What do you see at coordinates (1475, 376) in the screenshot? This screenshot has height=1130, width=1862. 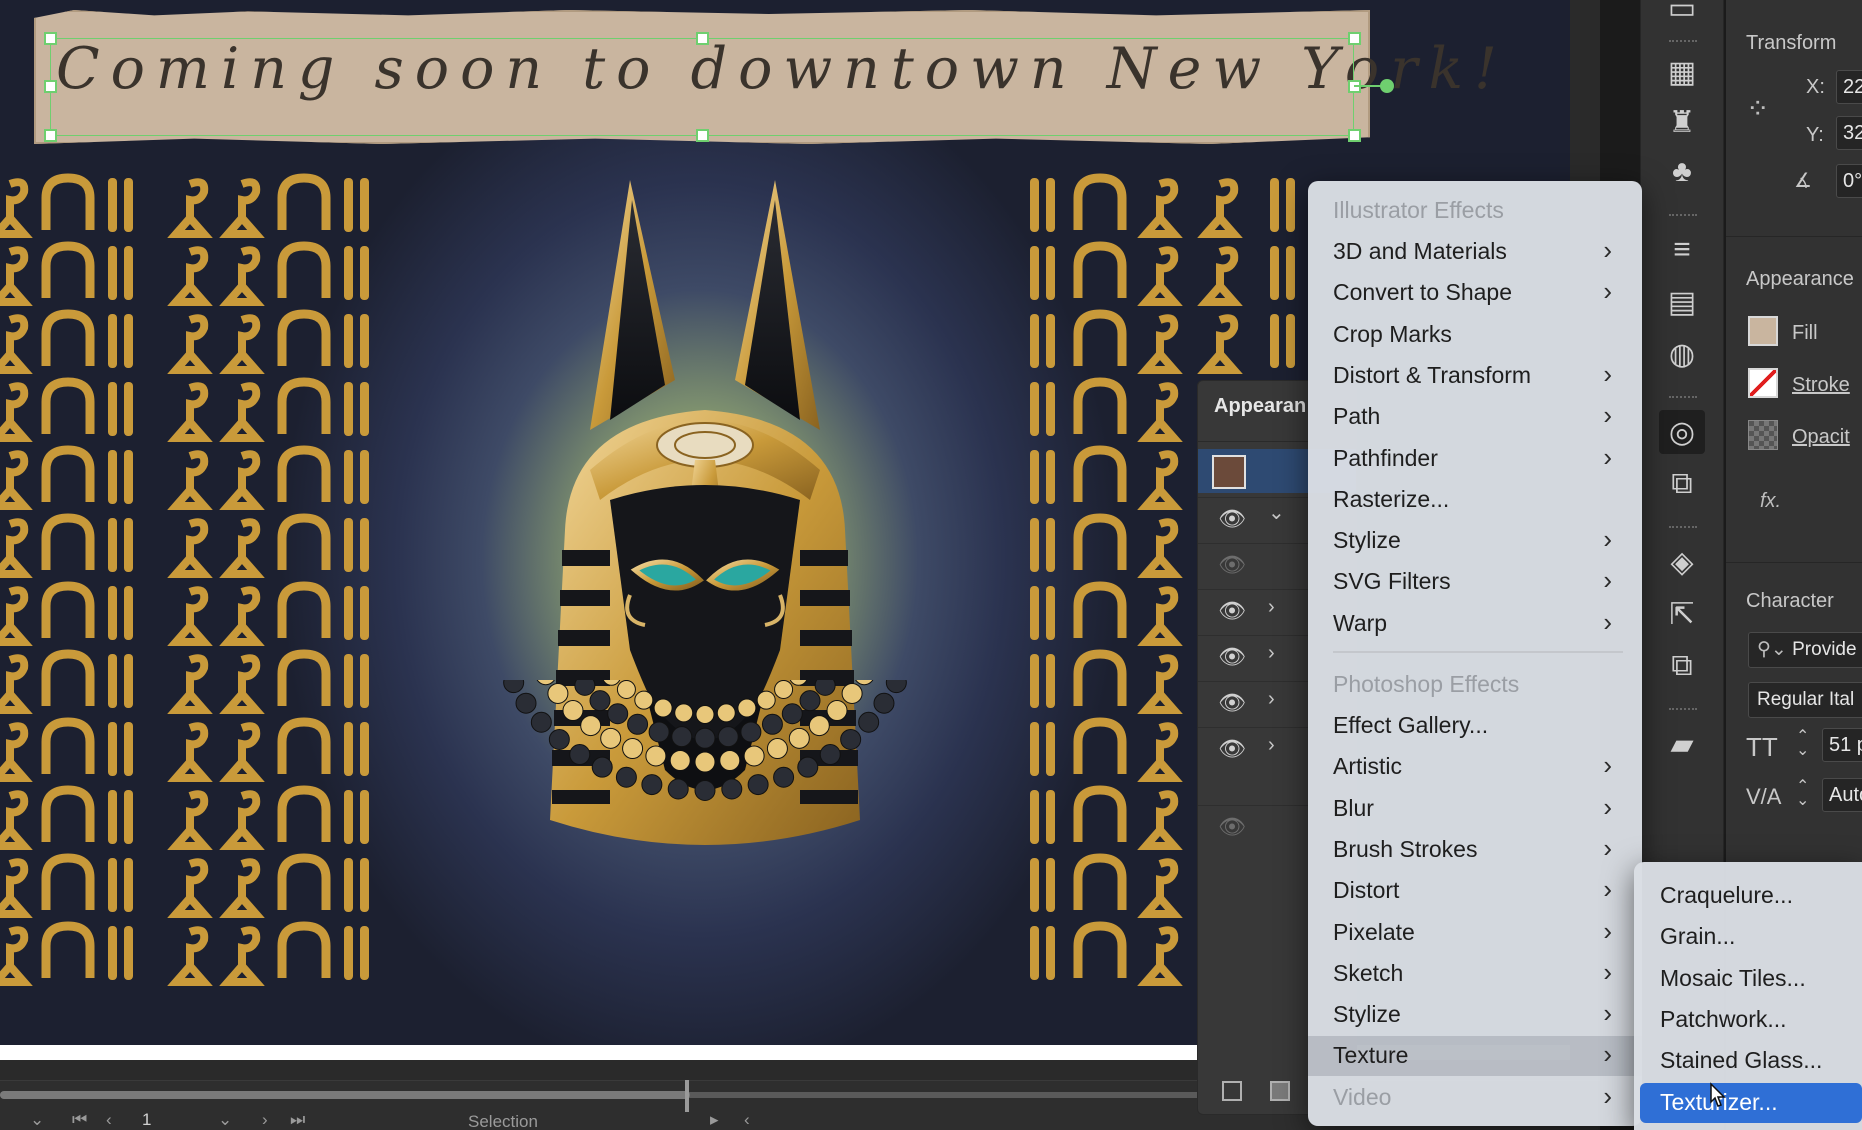 I see `menu-item-distort-transform: Distort & Transform ›` at bounding box center [1475, 376].